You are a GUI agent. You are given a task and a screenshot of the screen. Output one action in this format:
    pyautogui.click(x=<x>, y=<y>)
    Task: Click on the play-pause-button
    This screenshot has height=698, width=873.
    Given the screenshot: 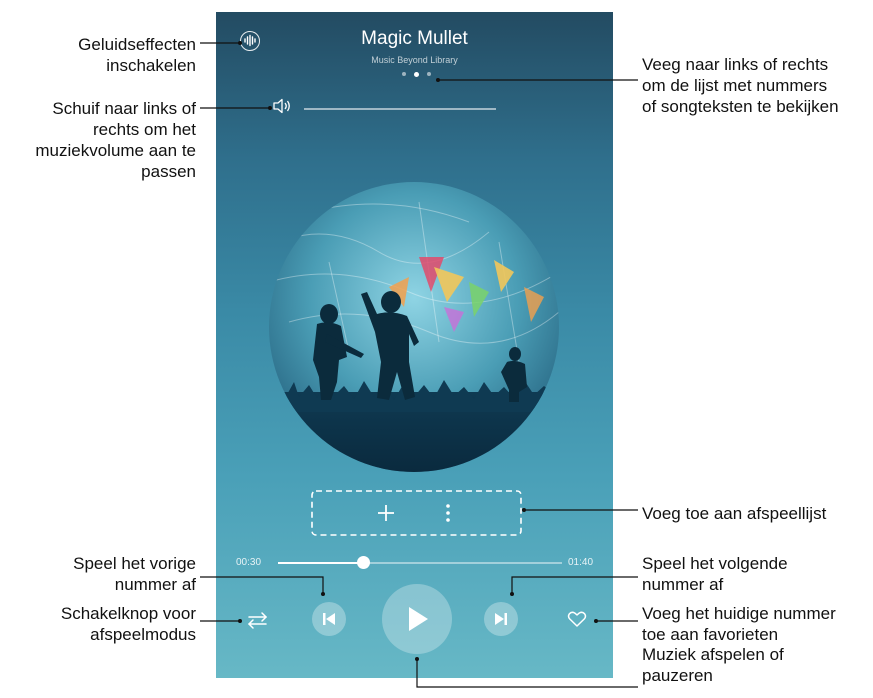 What is the action you would take?
    pyautogui.click(x=417, y=619)
    